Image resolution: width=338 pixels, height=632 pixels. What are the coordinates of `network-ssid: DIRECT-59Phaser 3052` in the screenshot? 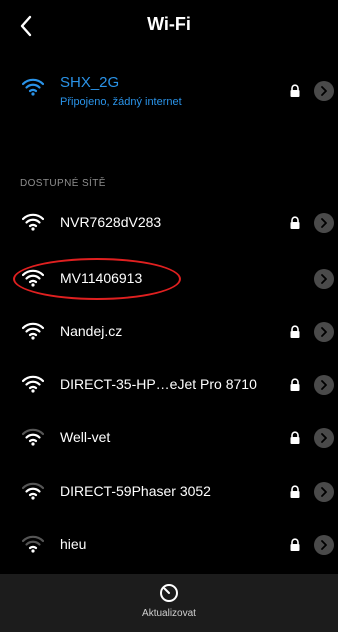 It's located at (135, 491).